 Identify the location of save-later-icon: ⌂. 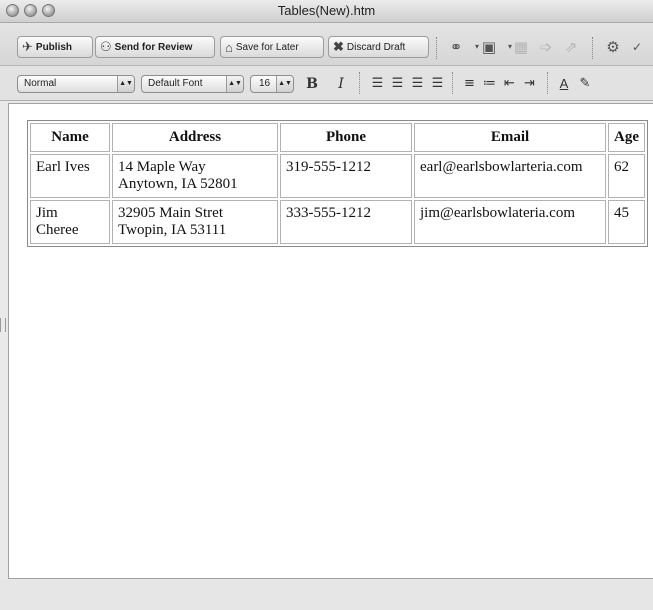
(229, 47).